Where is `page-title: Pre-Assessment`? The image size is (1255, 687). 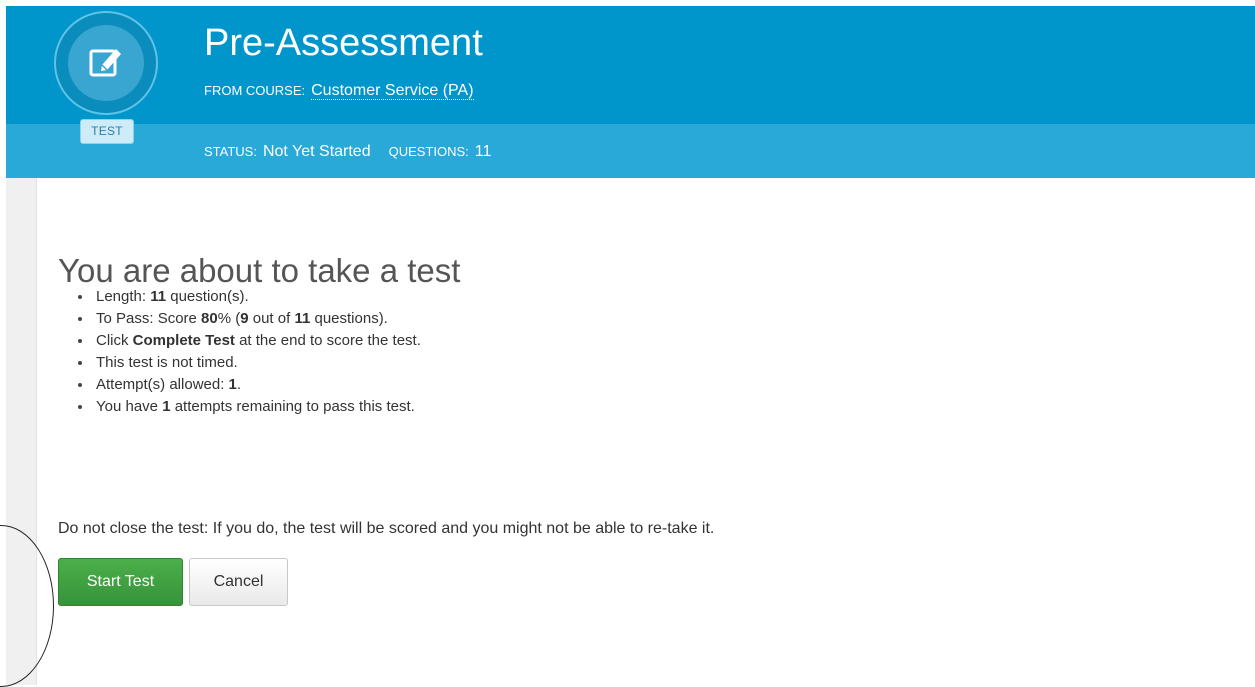 page-title: Pre-Assessment is located at coordinates (343, 43).